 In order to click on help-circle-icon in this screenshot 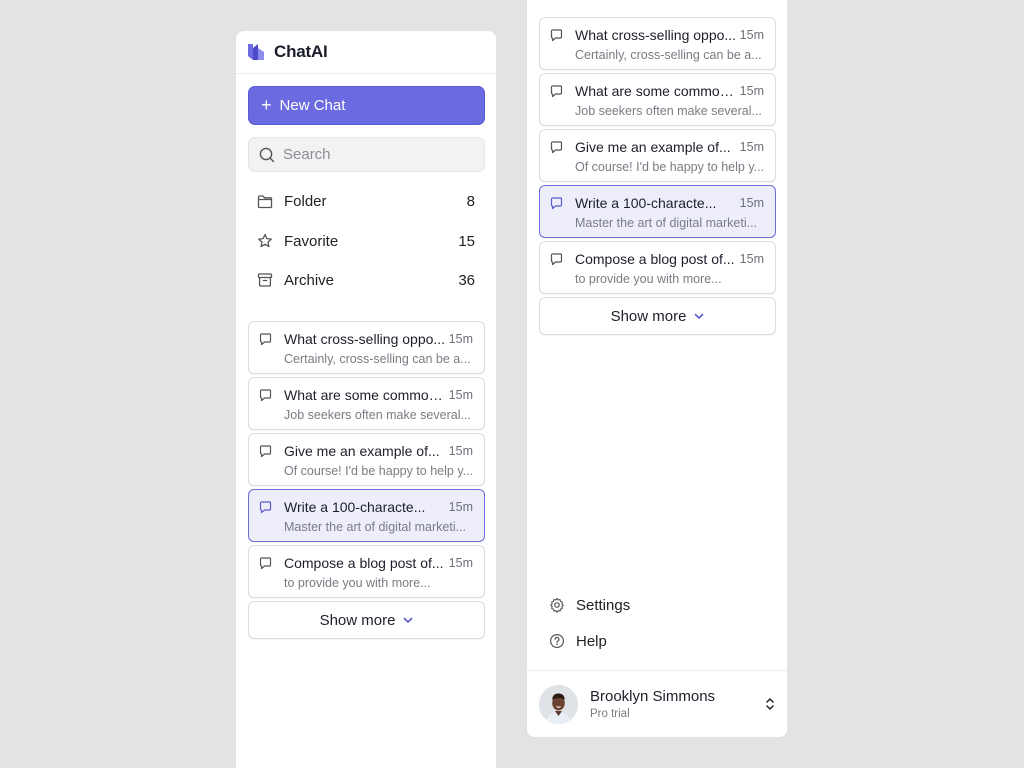, I will do `click(557, 641)`.